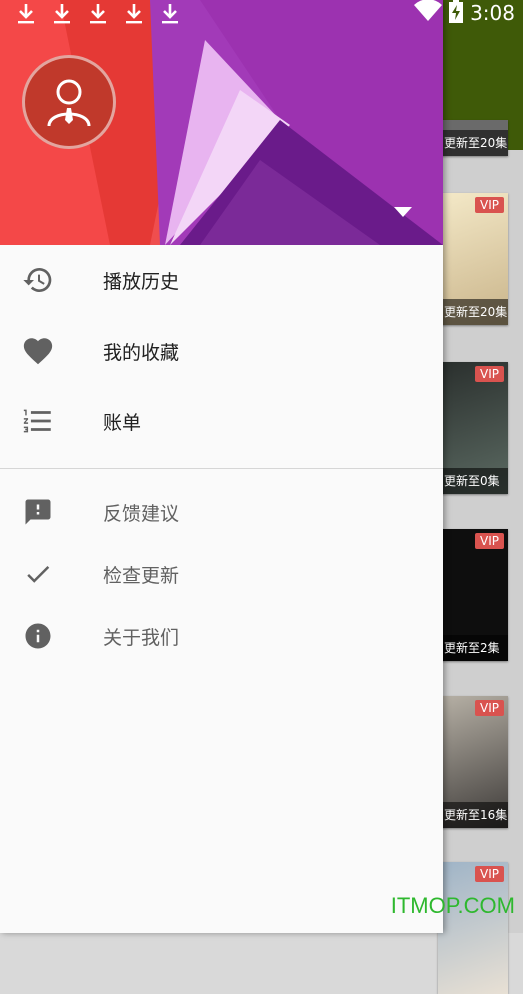 Image resolution: width=523 pixels, height=994 pixels. I want to click on feedback-icon, so click(38, 512).